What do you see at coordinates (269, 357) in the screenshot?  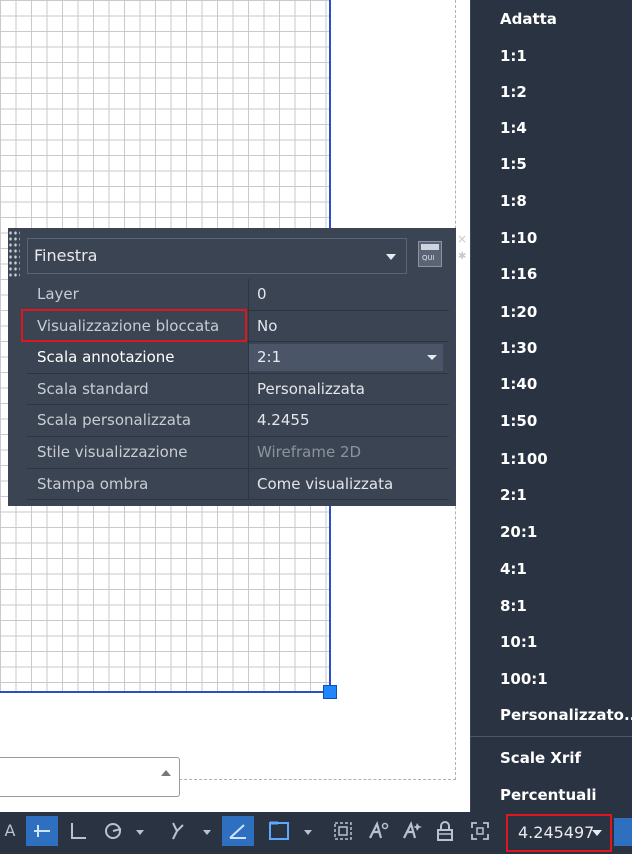 I see `annotation-scale-value: 2:1` at bounding box center [269, 357].